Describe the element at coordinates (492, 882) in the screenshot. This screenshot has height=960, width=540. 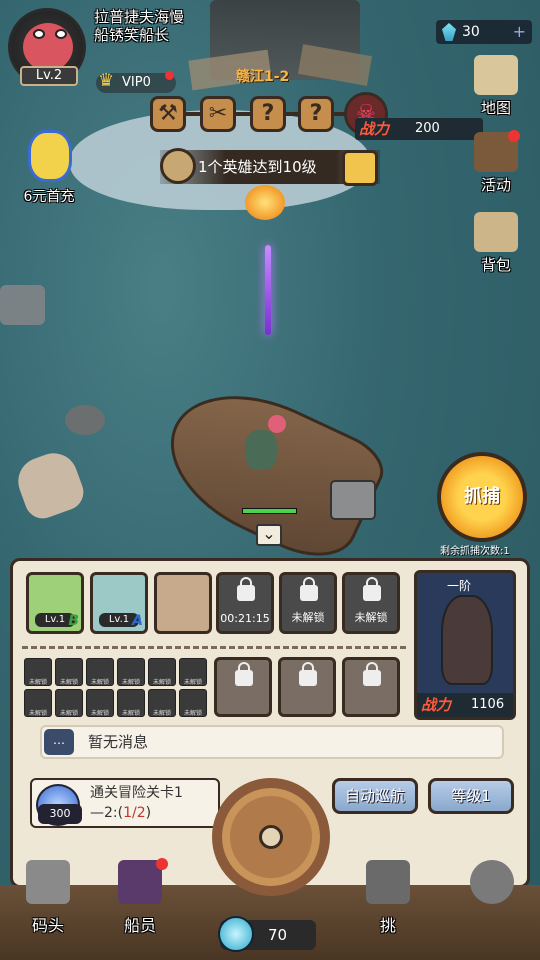
I see `money-bag-icon` at that location.